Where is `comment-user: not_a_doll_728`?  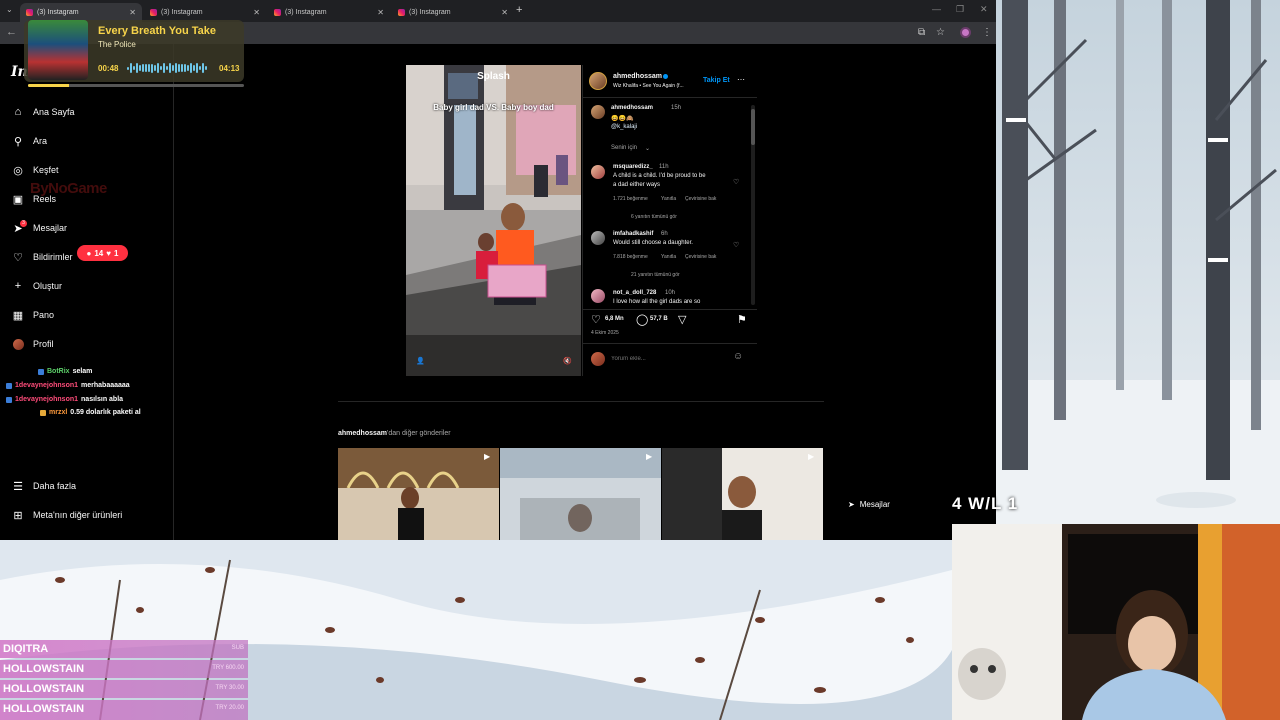
comment-user: not_a_doll_728 is located at coordinates (634, 293).